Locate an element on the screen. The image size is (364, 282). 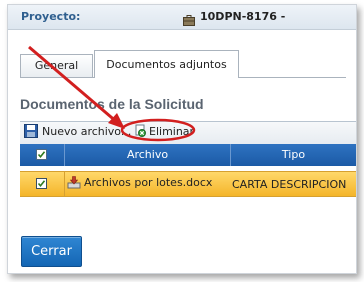
header-checkbox-cell is located at coordinates (42, 155).